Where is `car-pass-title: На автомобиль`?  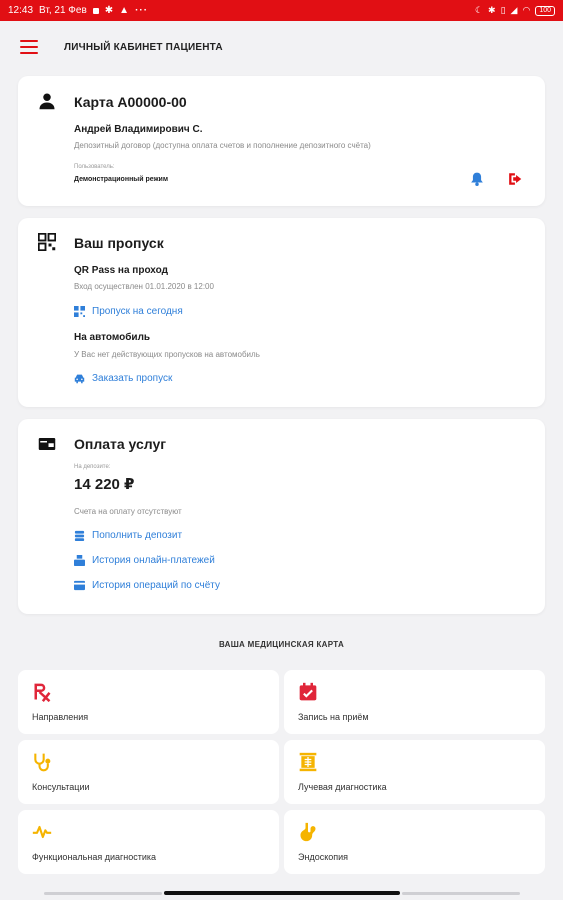 car-pass-title: На автомобиль is located at coordinates (112, 337).